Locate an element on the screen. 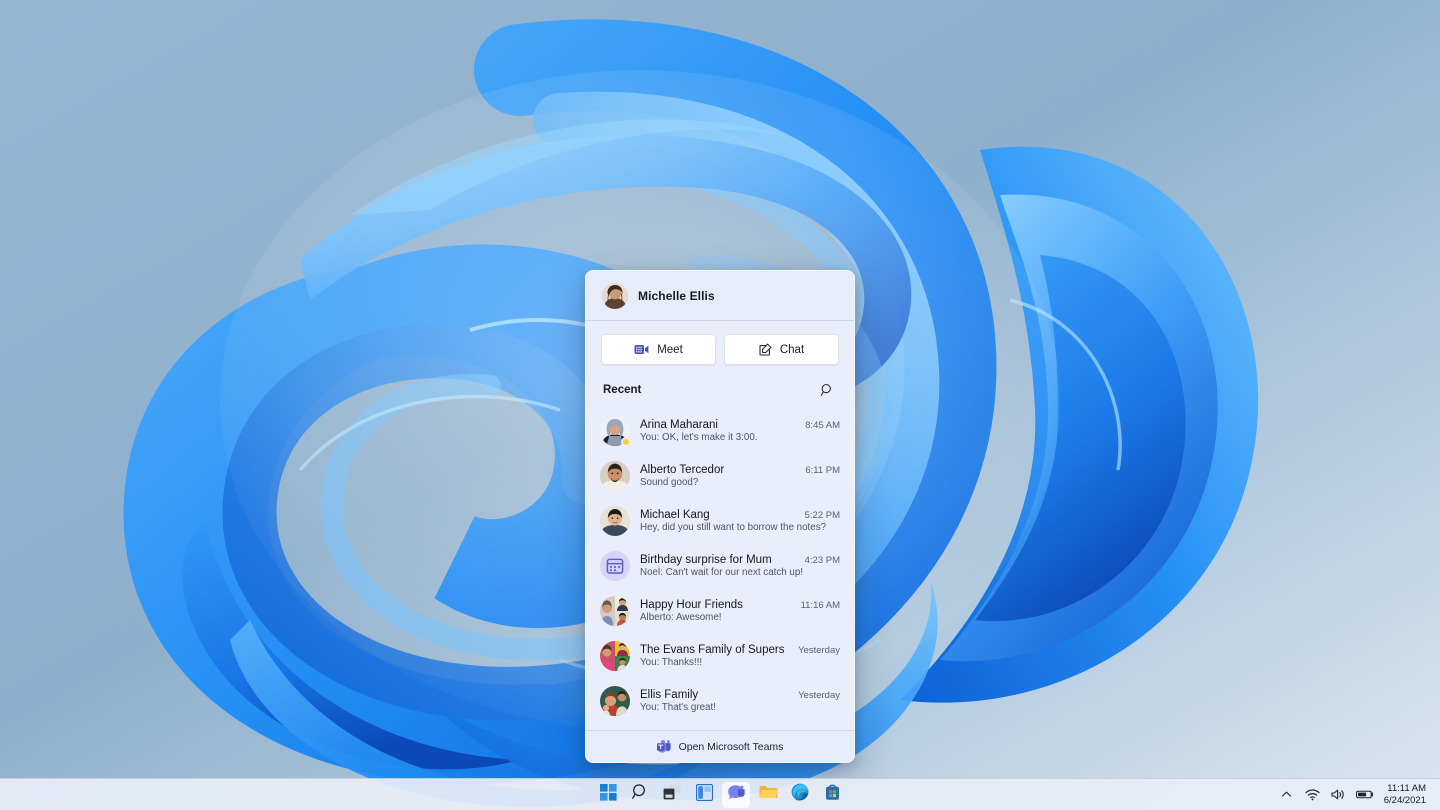 This screenshot has height=810, width=1440. battery-icon is located at coordinates (1364, 795).